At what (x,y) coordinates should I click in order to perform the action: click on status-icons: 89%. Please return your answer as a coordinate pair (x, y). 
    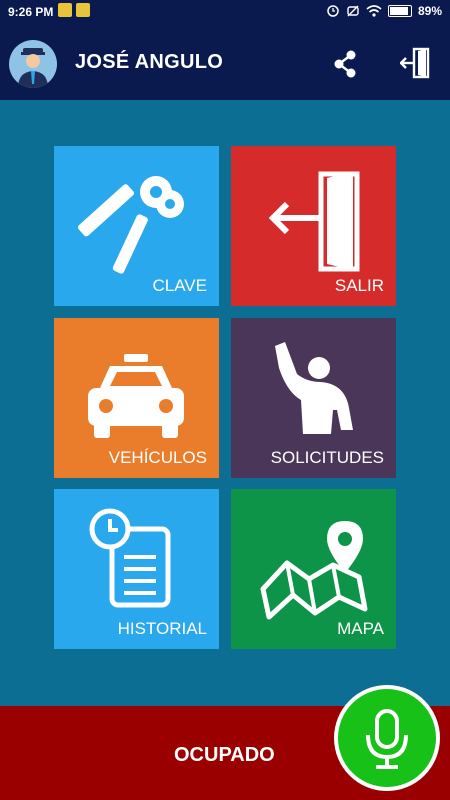
    Looking at the image, I should click on (384, 11).